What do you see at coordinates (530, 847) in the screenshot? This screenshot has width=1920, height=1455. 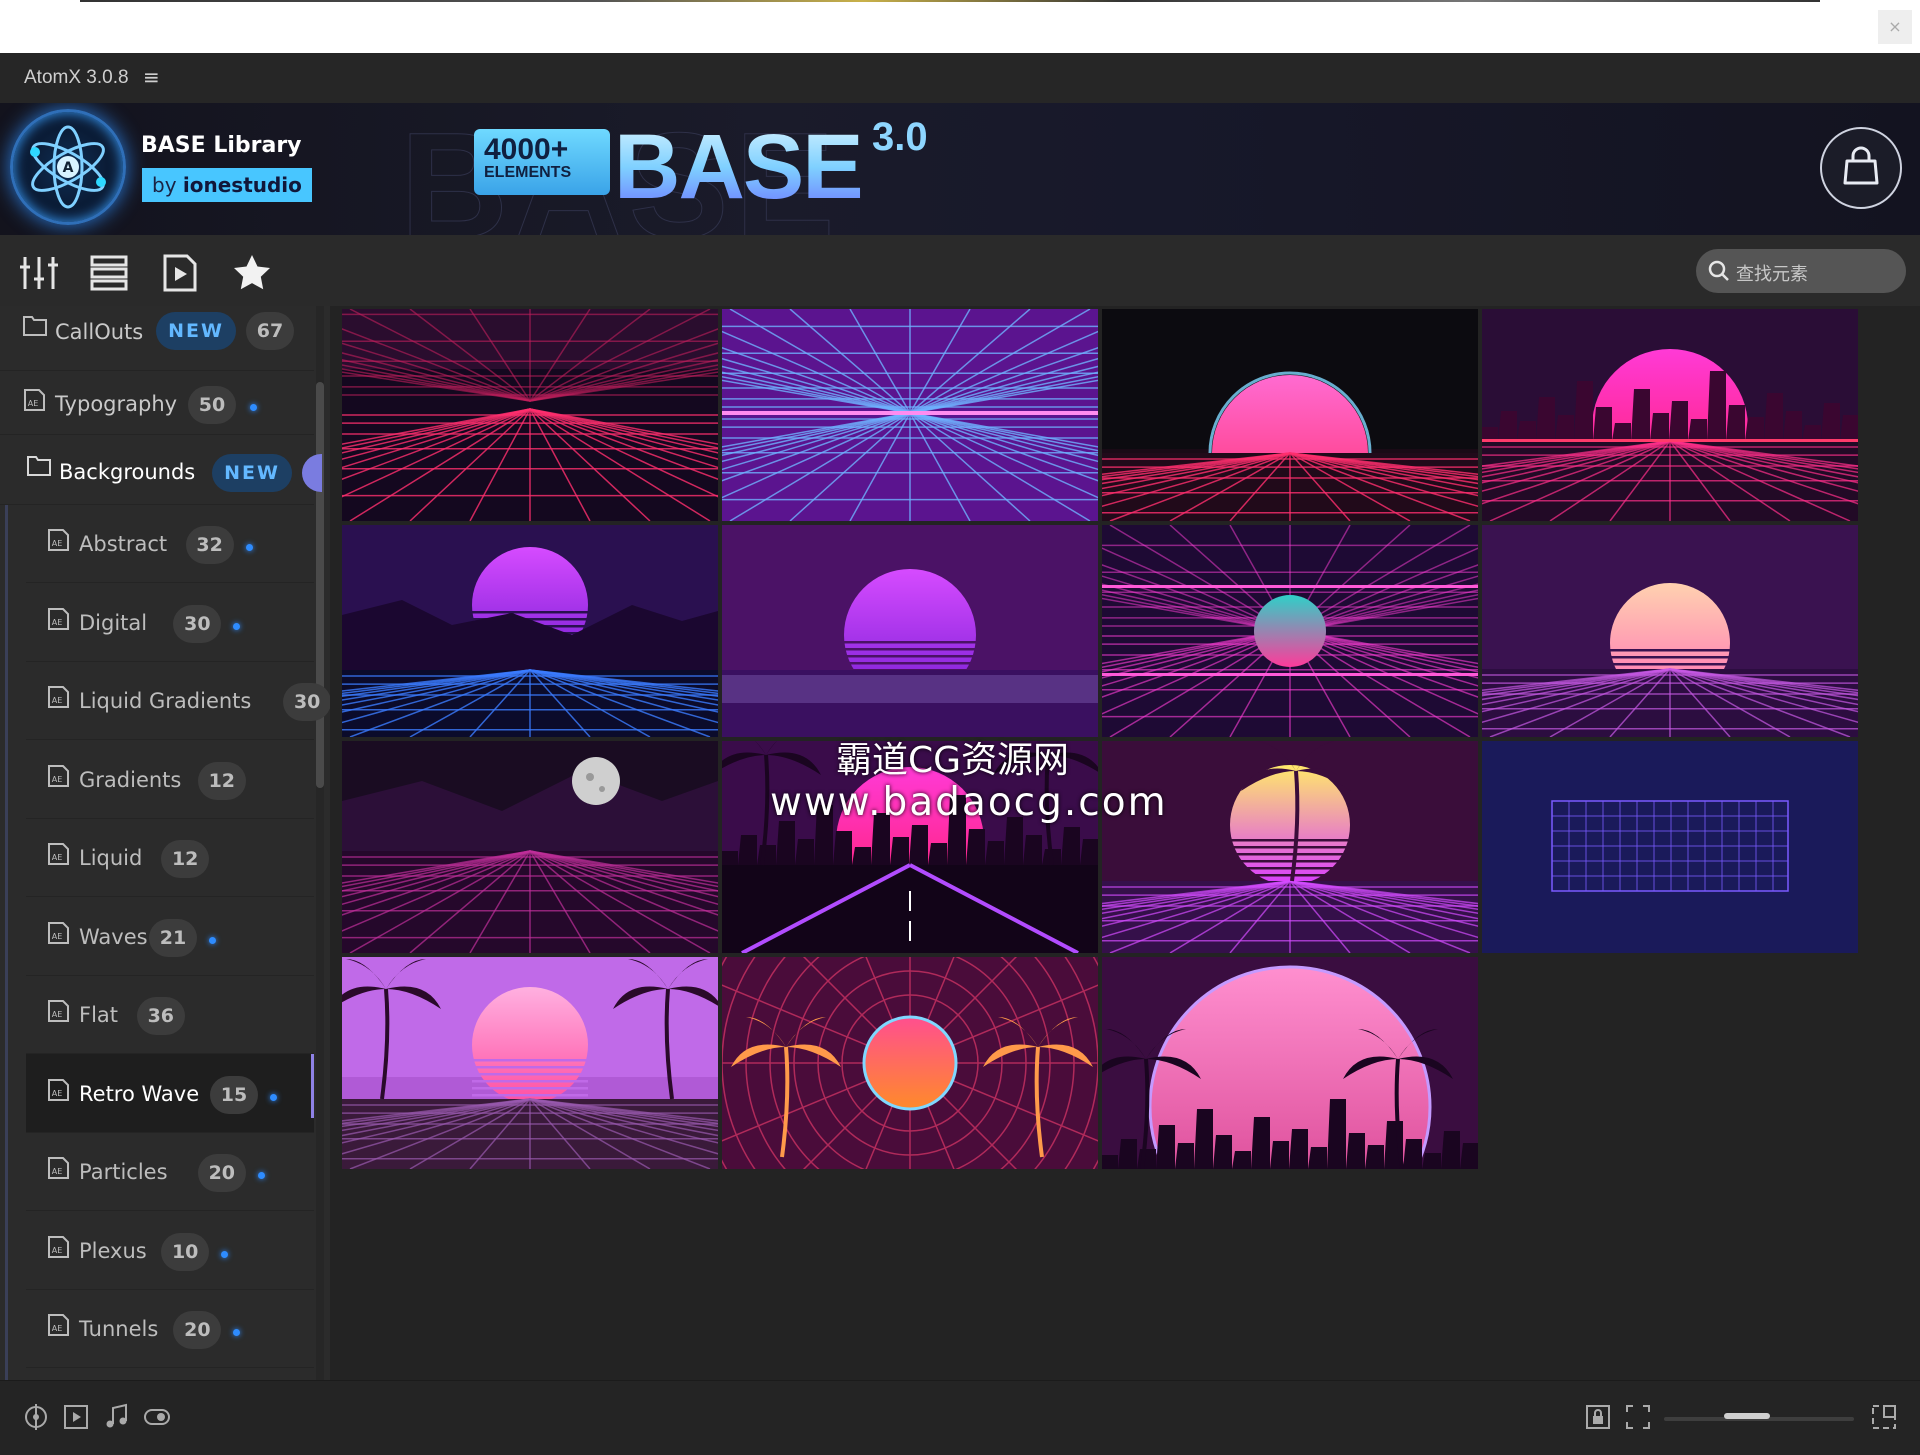 I see `thumbnail-retro-moon-mountains` at bounding box center [530, 847].